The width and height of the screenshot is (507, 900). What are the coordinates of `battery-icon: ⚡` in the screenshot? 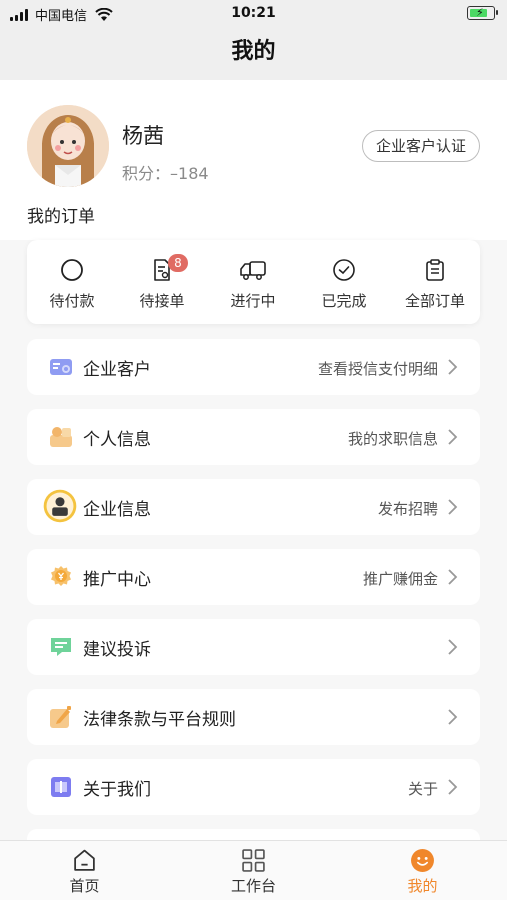 It's located at (482, 13).